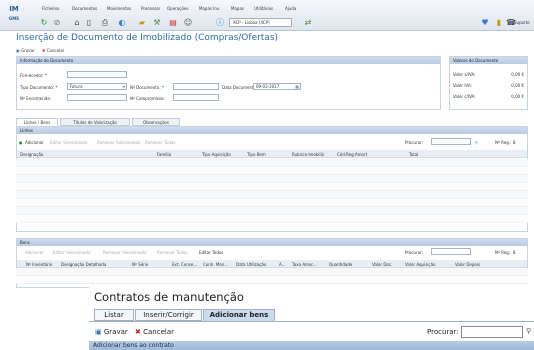  I want to click on support-link: Suporte, so click(522, 22).